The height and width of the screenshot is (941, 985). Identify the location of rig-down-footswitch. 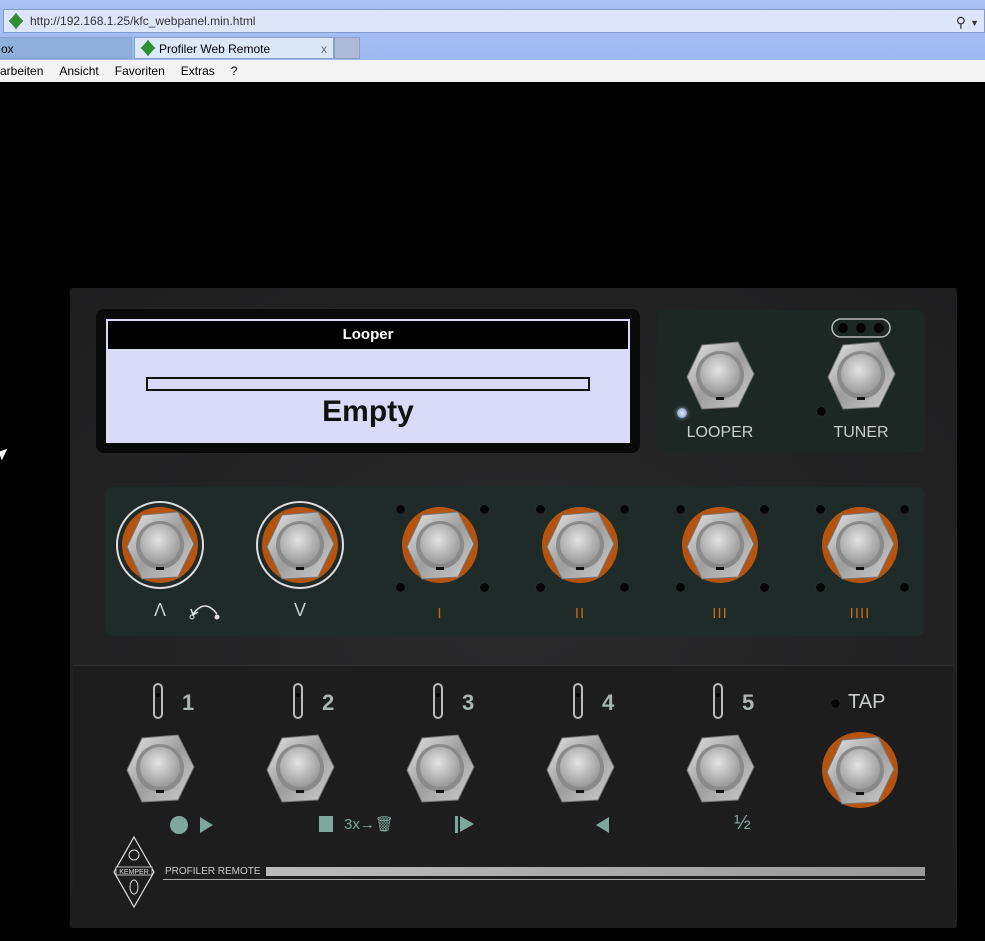
(300, 547).